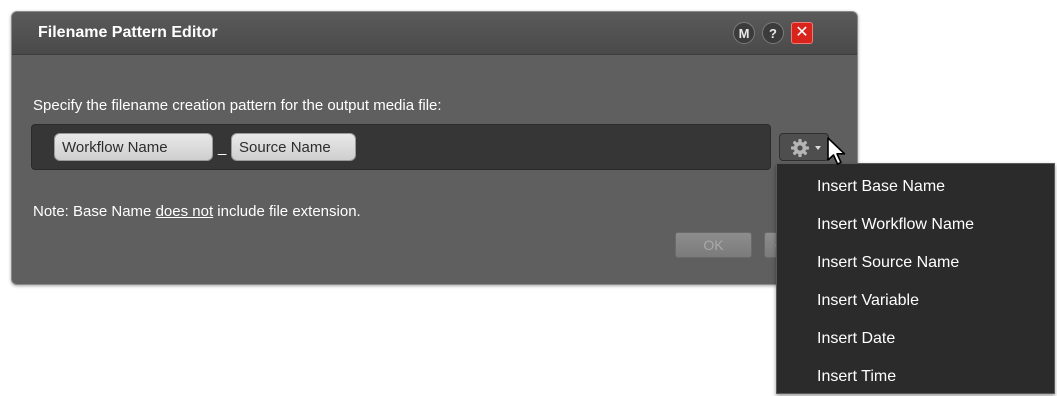  I want to click on insert-token-menu-button, so click(804, 147).